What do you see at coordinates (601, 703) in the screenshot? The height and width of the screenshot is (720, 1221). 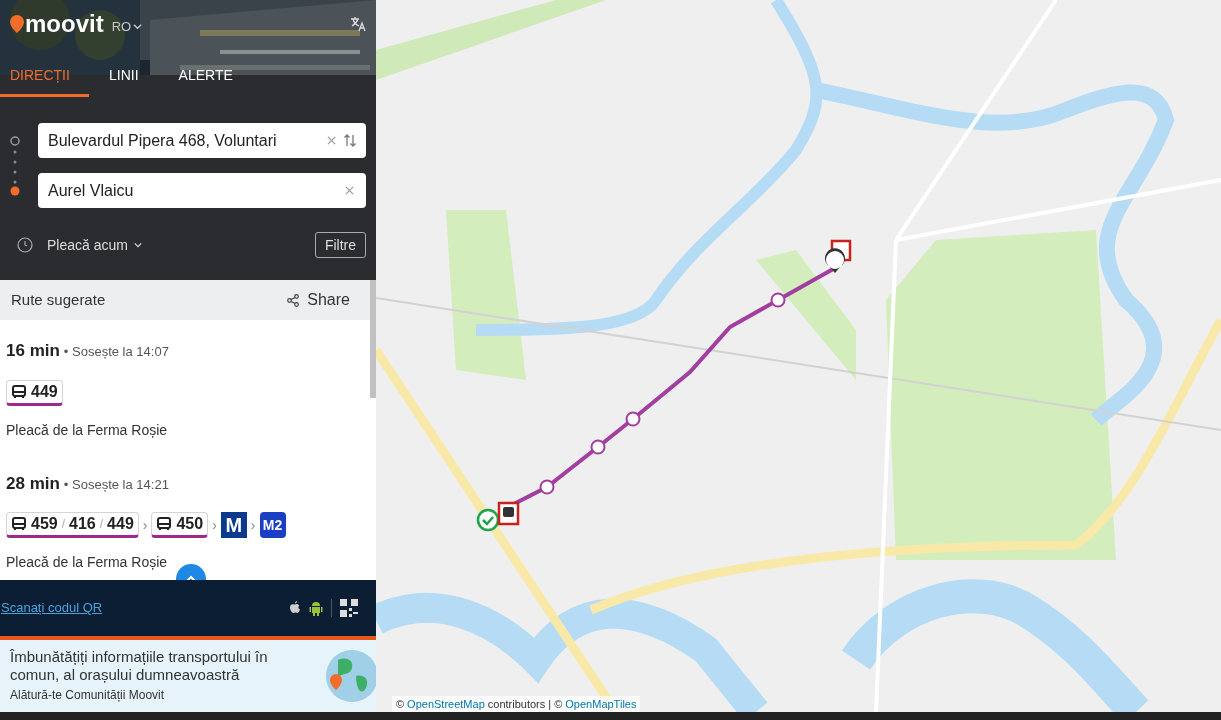 I see `attribution-link: OpenMapTiles` at bounding box center [601, 703].